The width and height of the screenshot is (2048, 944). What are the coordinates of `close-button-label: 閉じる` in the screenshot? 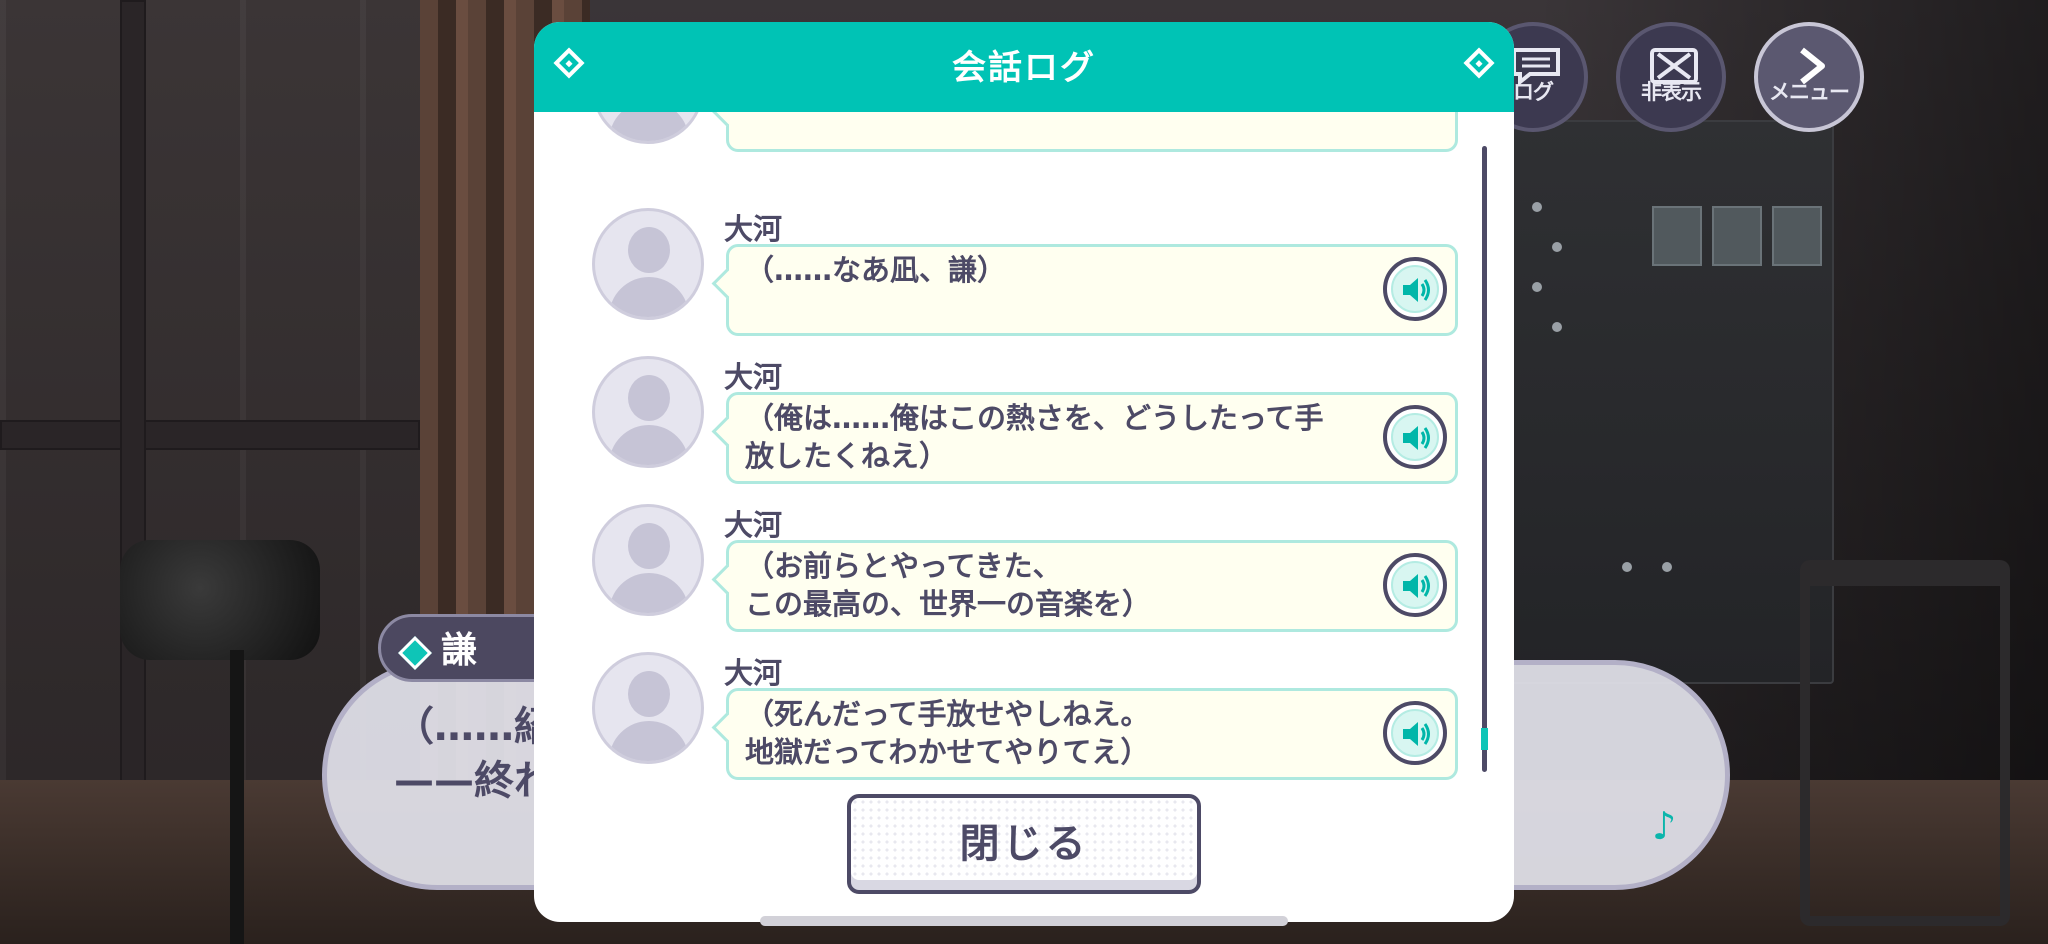 It's located at (1024, 844).